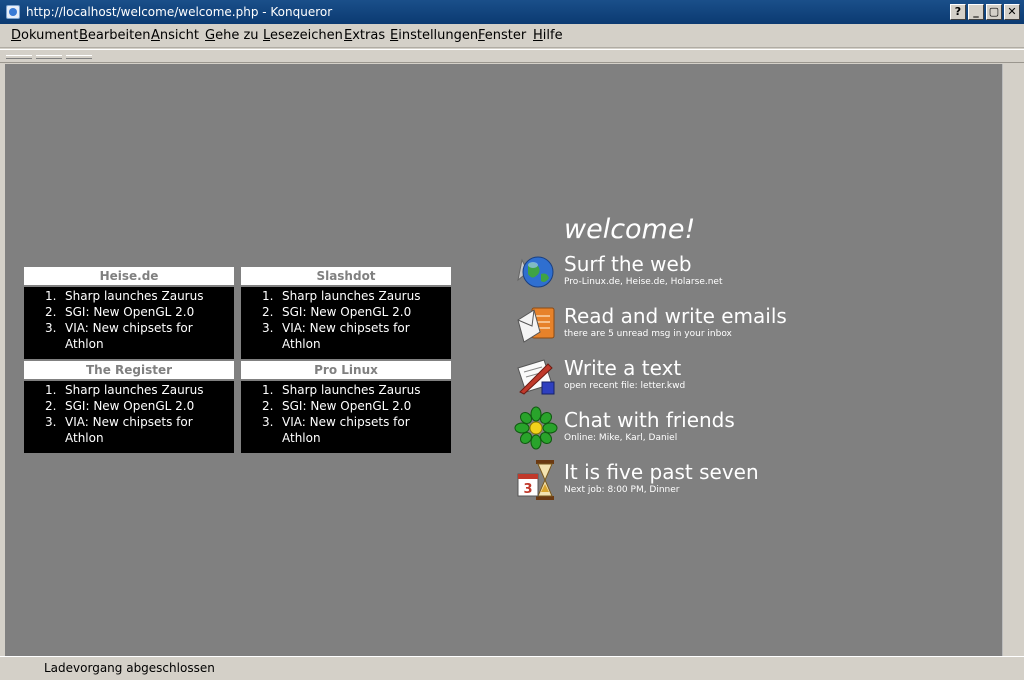  I want to click on svg-text: 3, so click(527, 489).